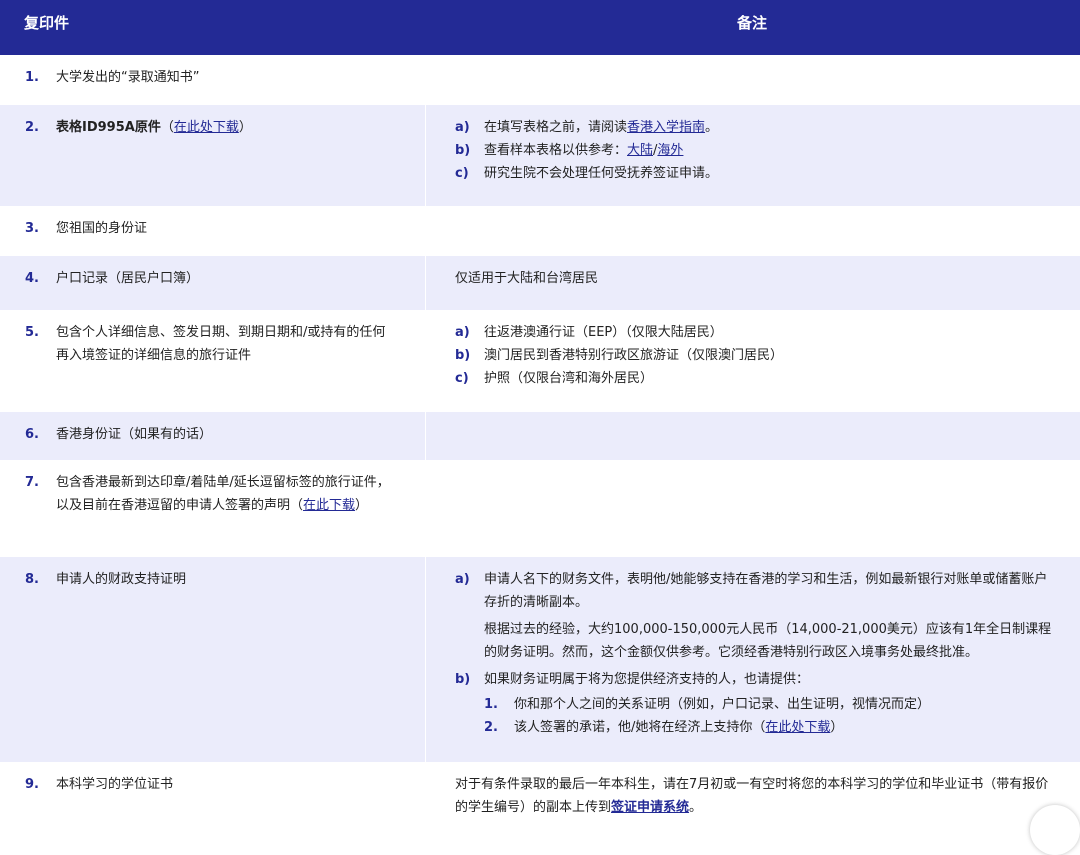  I want to click on document-name: 表格ID995A原件（在此处下载）, so click(226, 127).